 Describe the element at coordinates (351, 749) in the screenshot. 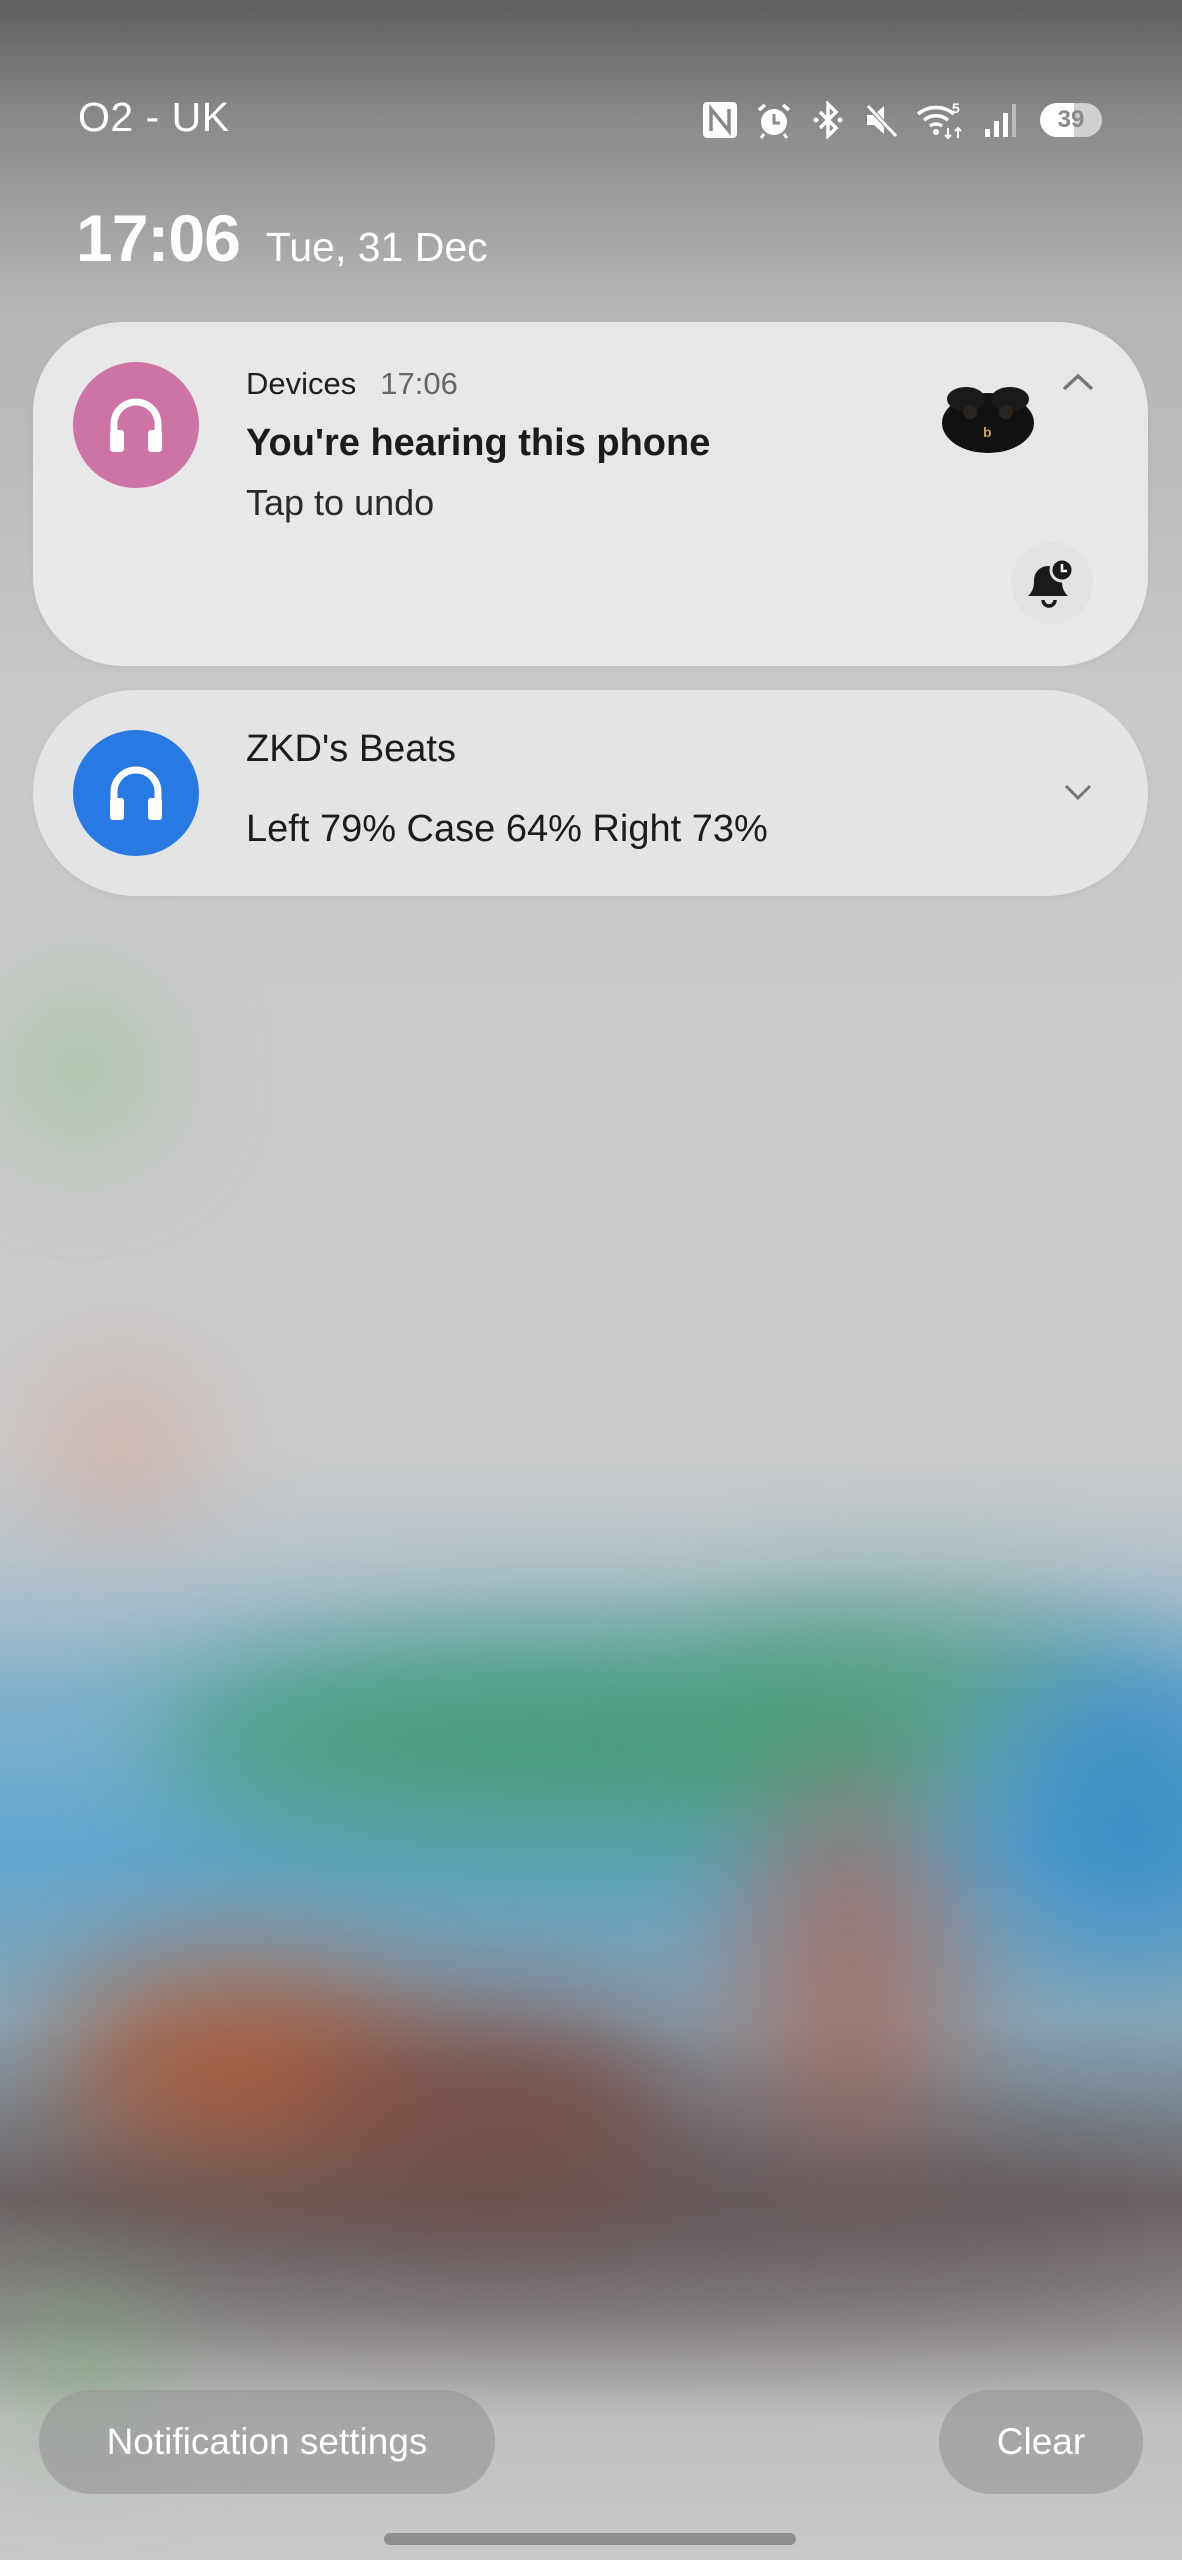

I see `device-name: ZKD's Beats` at that location.